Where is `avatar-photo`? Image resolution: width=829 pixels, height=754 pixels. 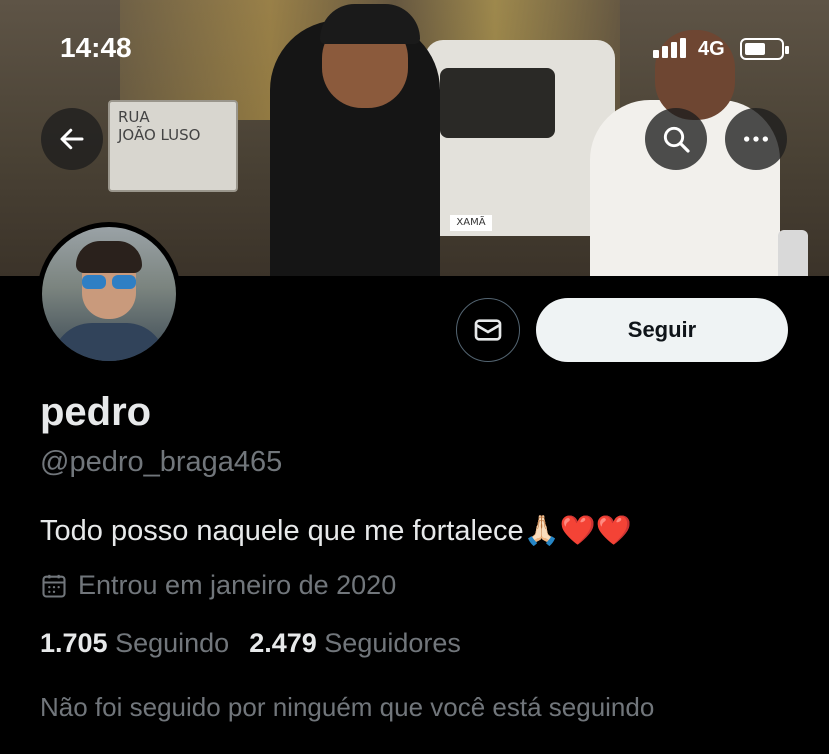 avatar-photo is located at coordinates (109, 294).